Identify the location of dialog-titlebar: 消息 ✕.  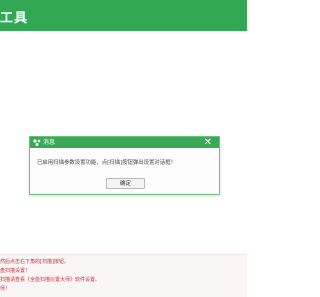
(124, 142).